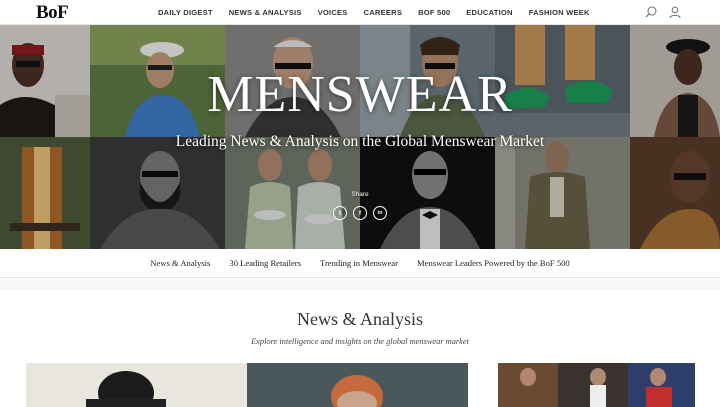  What do you see at coordinates (360, 284) in the screenshot?
I see `section-divider` at bounding box center [360, 284].